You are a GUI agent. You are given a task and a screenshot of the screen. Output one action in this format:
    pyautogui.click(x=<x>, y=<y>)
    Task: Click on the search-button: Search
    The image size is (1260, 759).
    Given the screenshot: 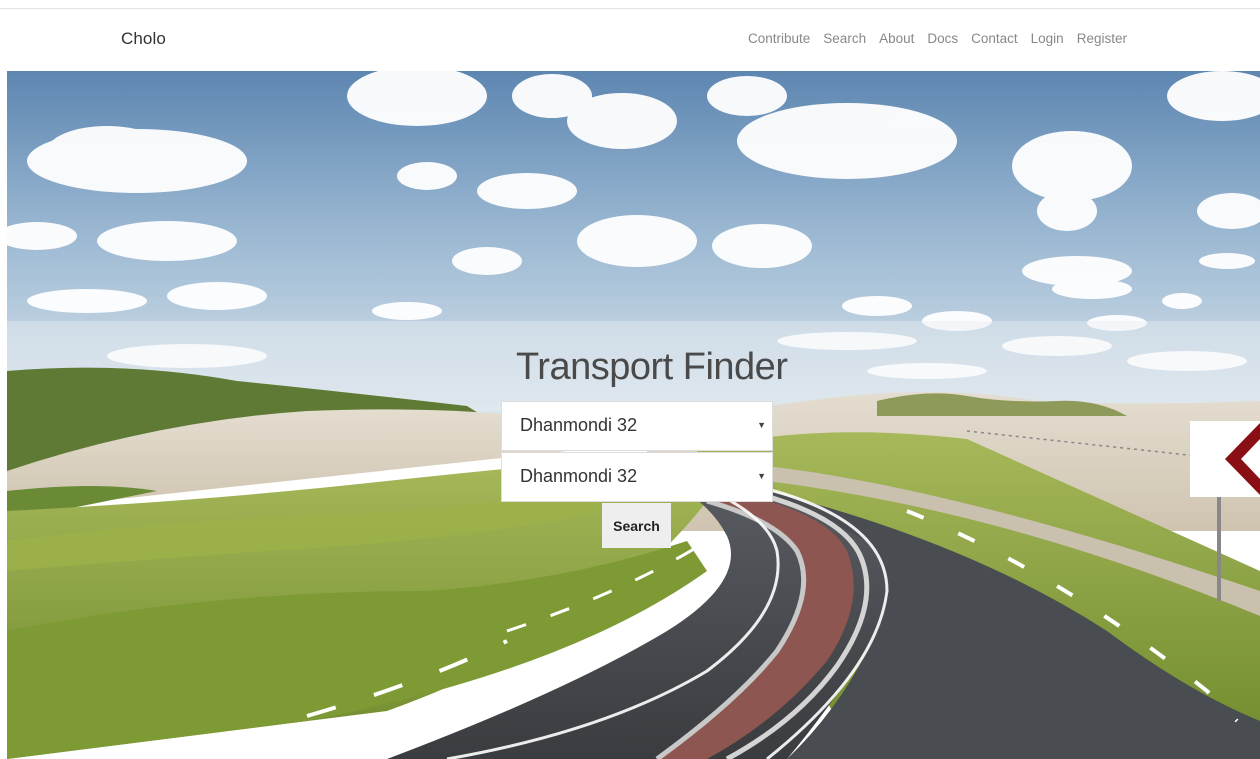 What is the action you would take?
    pyautogui.click(x=636, y=525)
    